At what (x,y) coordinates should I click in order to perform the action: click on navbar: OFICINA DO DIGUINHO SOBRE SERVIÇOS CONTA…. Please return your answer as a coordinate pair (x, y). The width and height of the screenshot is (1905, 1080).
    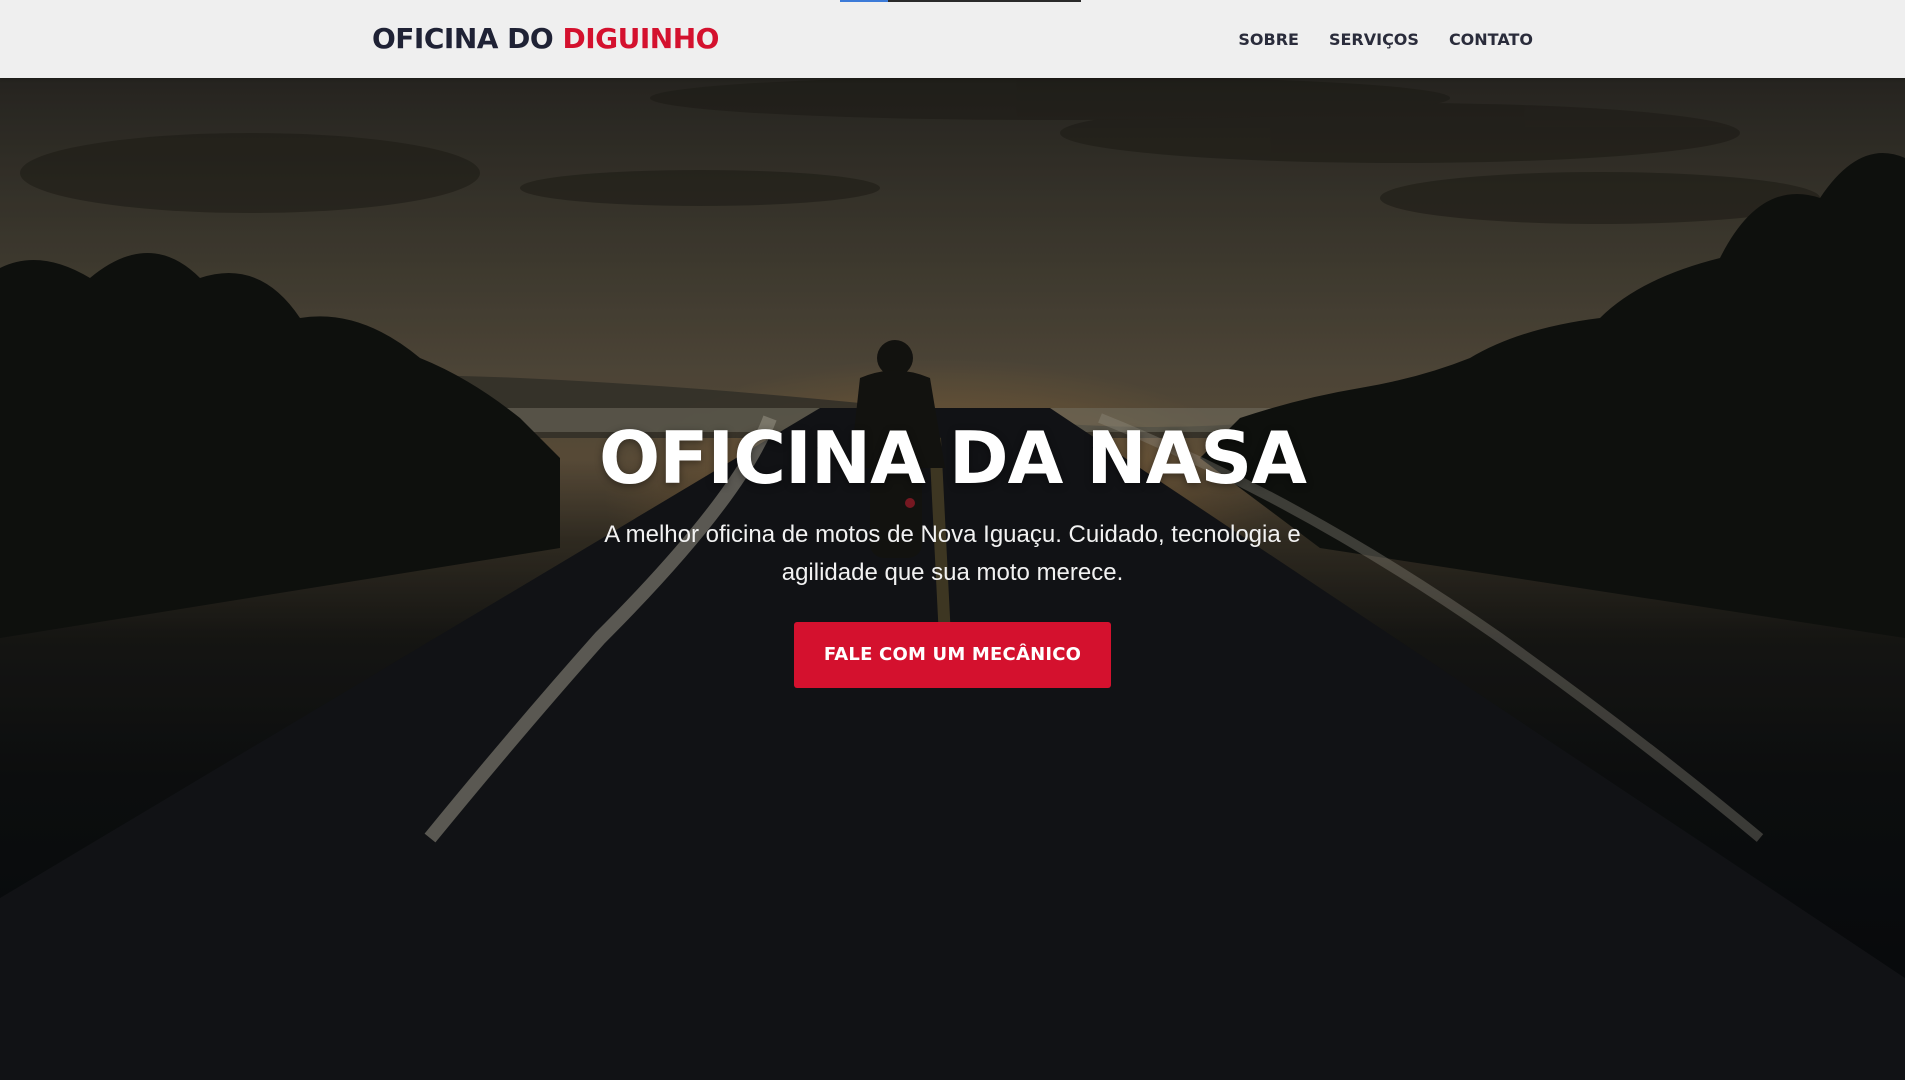
    Looking at the image, I should click on (952, 39).